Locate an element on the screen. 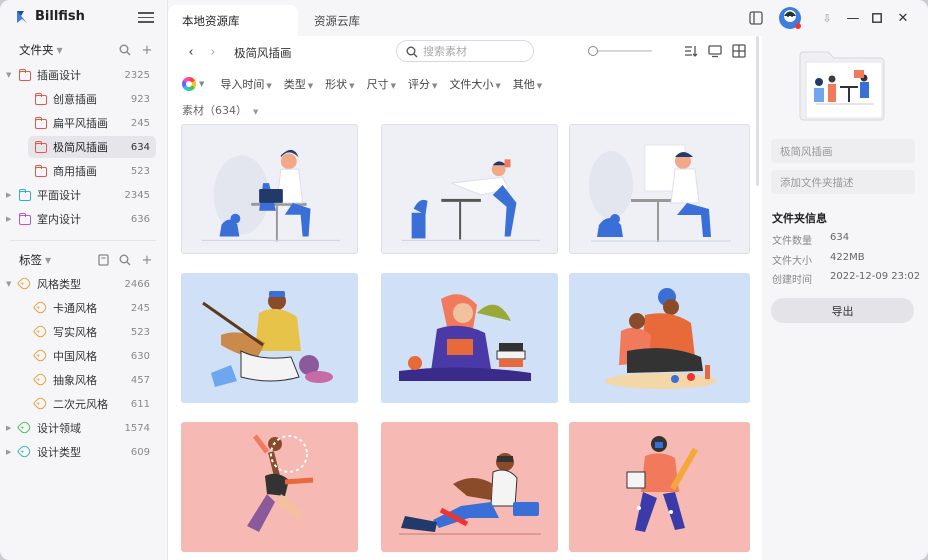 The width and height of the screenshot is (928, 560). asset-card-pencil is located at coordinates (659, 487).